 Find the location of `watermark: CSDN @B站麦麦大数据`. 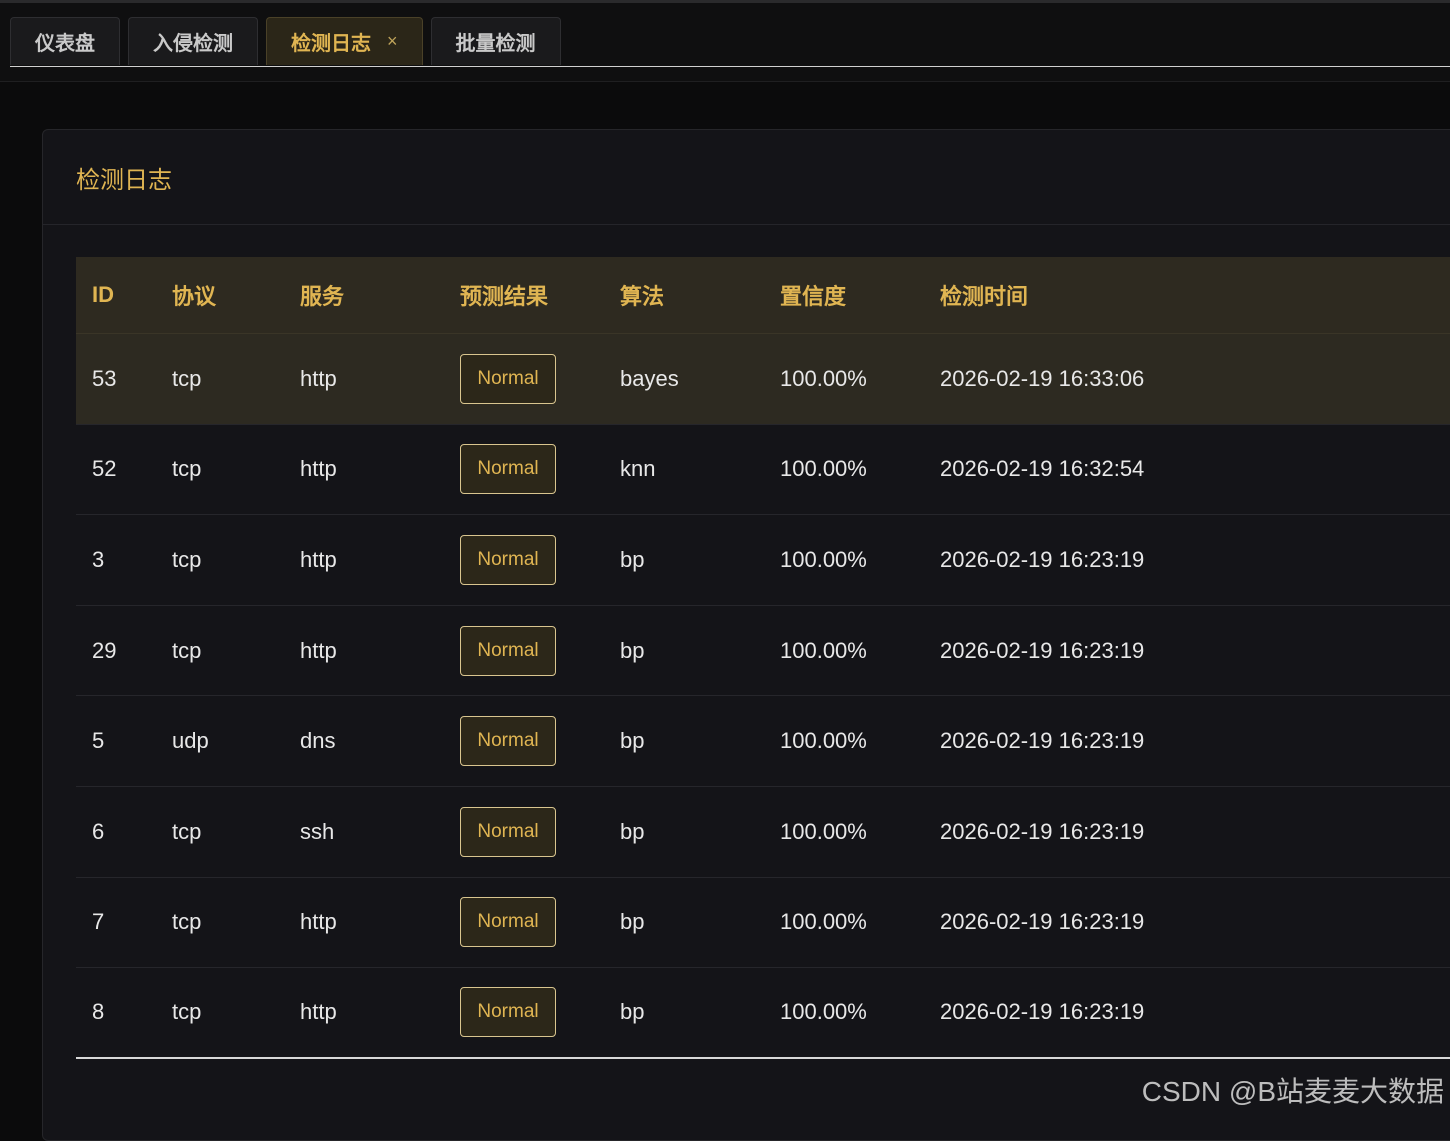

watermark: CSDN @B站麦麦大数据 is located at coordinates (1293, 1090).